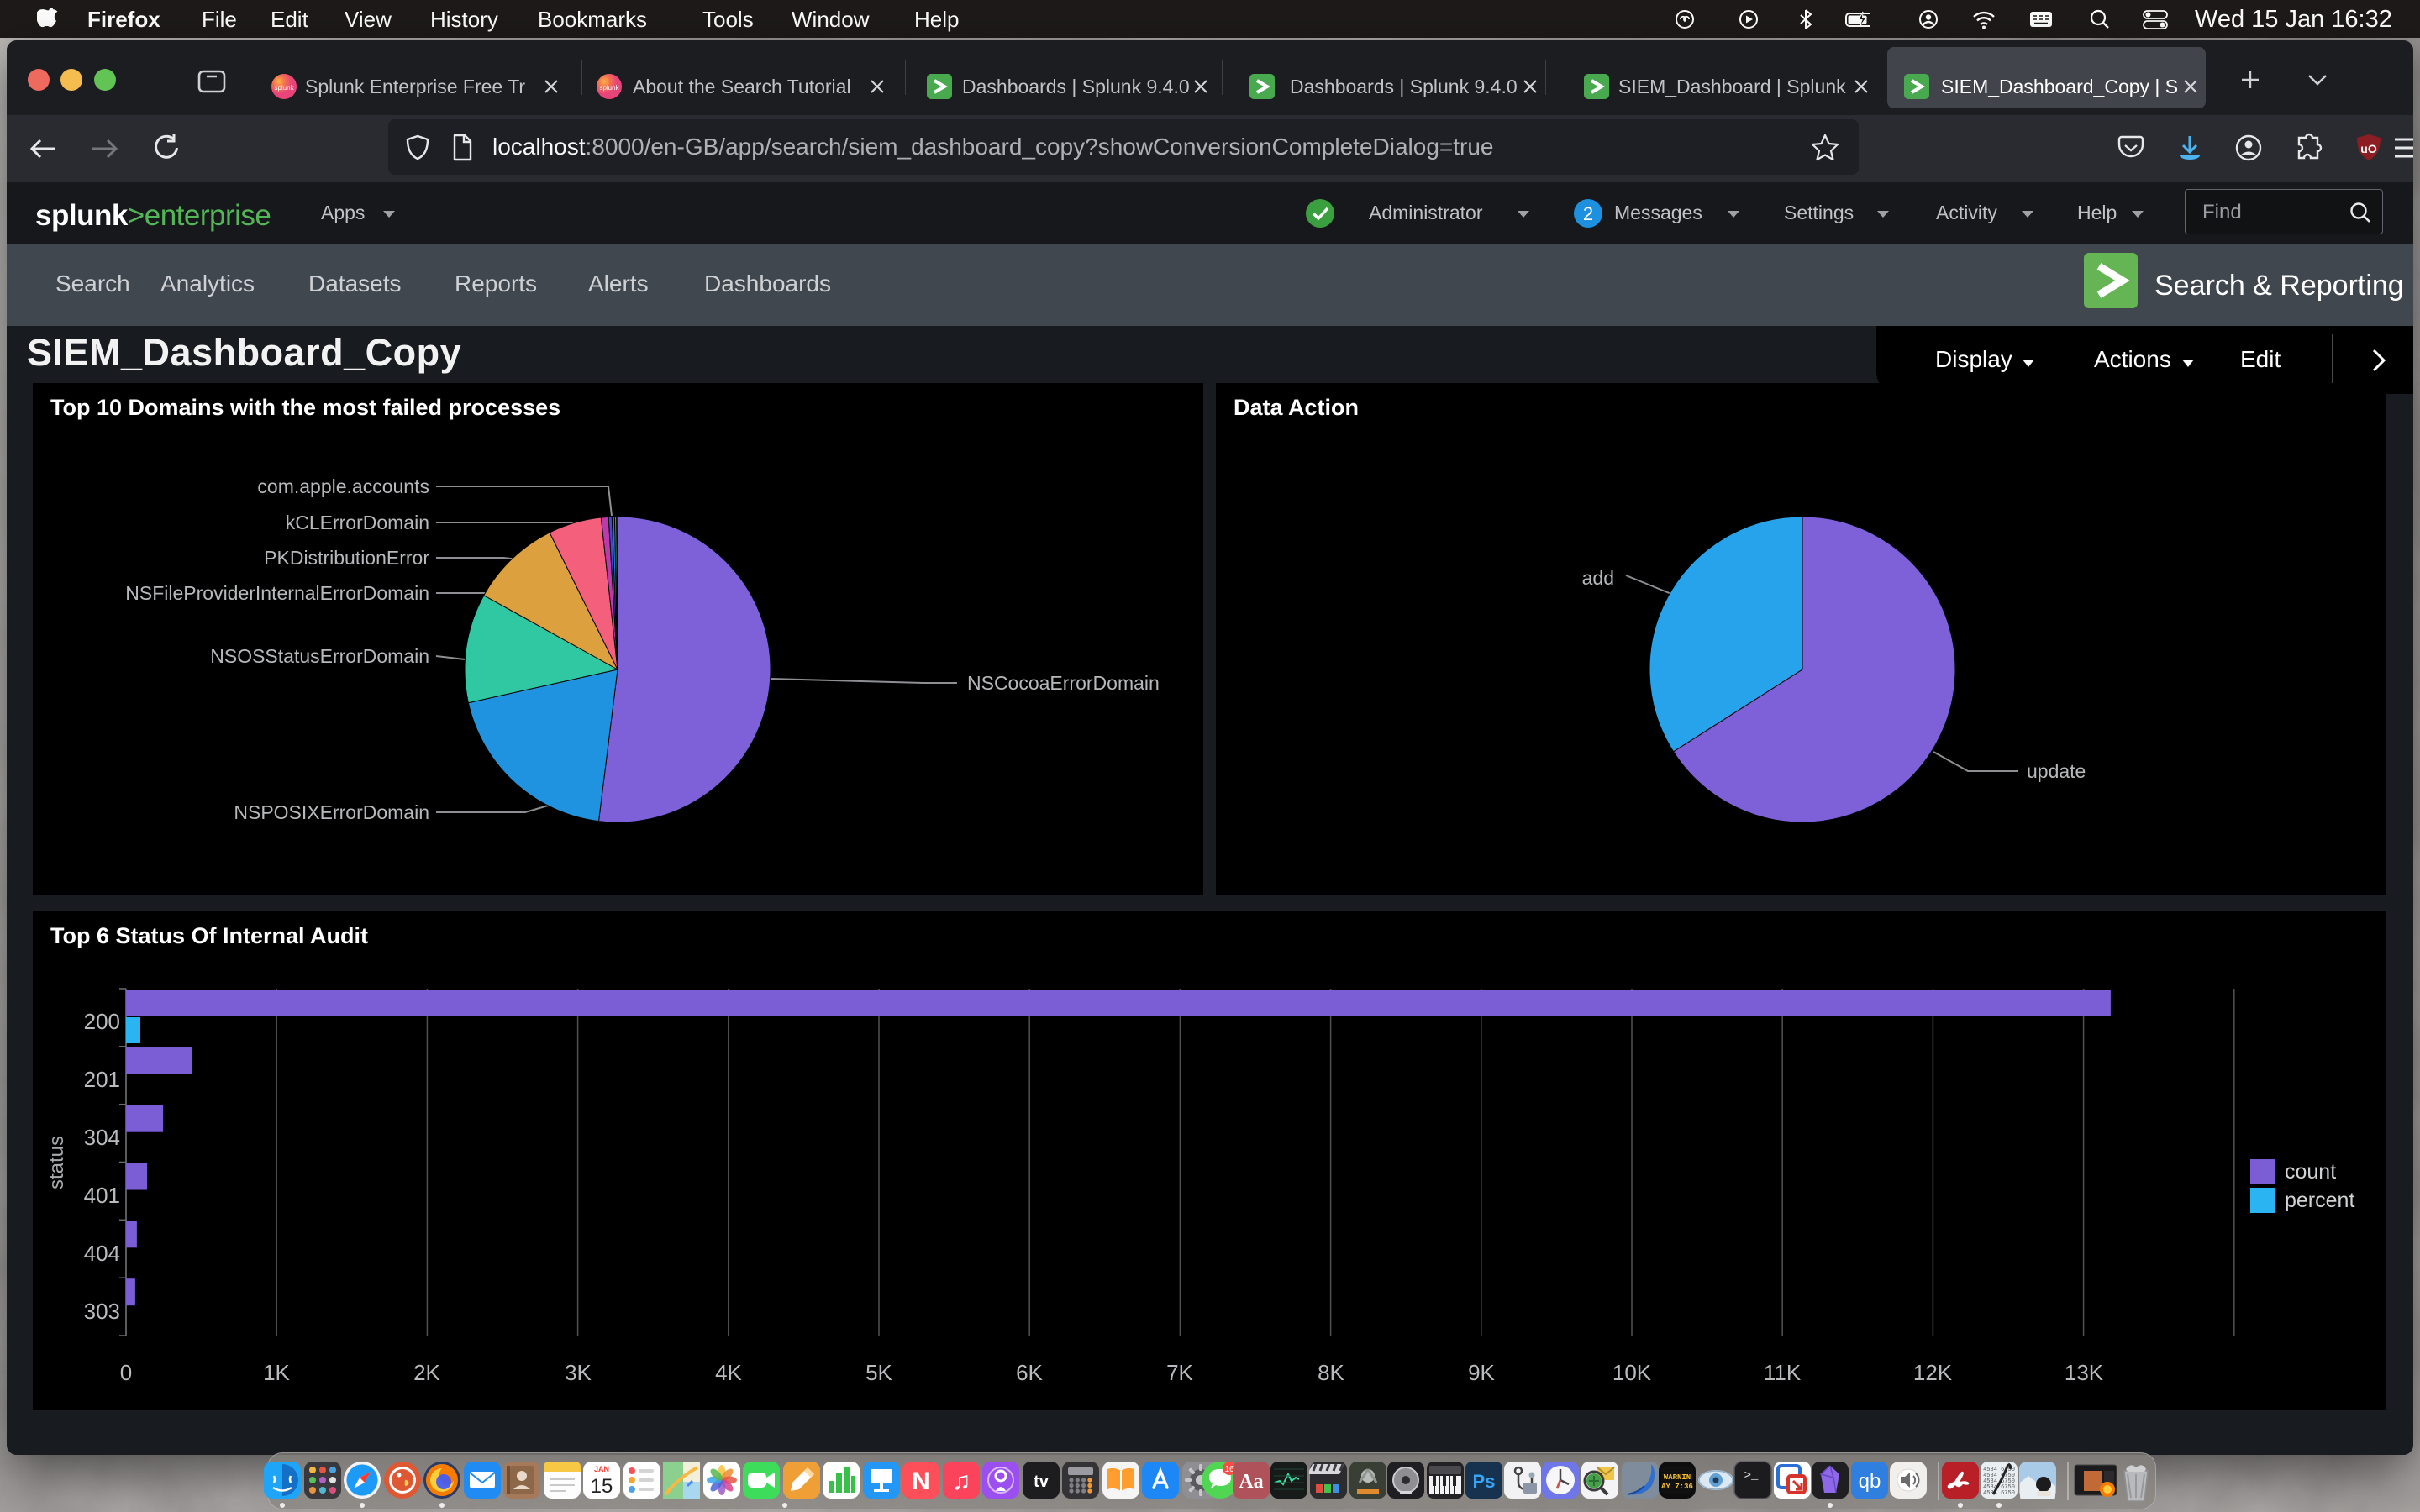 The width and height of the screenshot is (2420, 1512). Describe the element at coordinates (319, 656) in the screenshot. I see `svg-text: NSOSStatusErrorDomain` at that location.